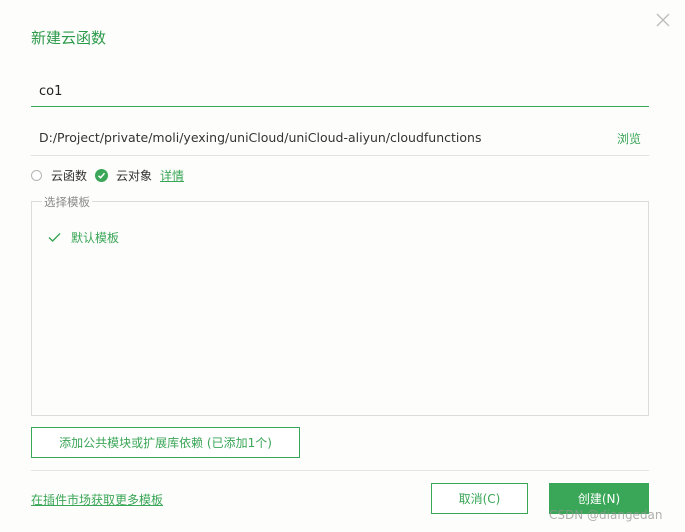 Image resolution: width=685 pixels, height=532 pixels. I want to click on template-item-default: 默认模板, so click(83, 237).